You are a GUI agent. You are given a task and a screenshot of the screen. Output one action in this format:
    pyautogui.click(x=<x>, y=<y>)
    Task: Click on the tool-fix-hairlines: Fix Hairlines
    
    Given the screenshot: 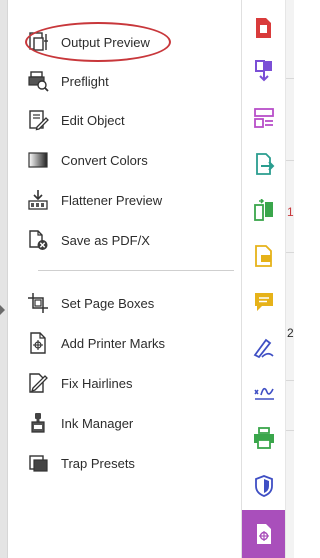 What is the action you would take?
    pyautogui.click(x=128, y=383)
    